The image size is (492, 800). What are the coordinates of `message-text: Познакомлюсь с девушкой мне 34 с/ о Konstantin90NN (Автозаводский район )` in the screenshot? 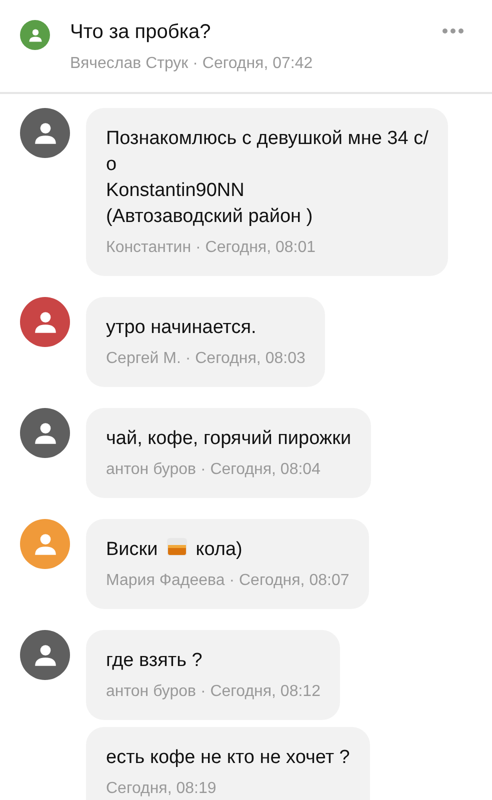 It's located at (267, 178).